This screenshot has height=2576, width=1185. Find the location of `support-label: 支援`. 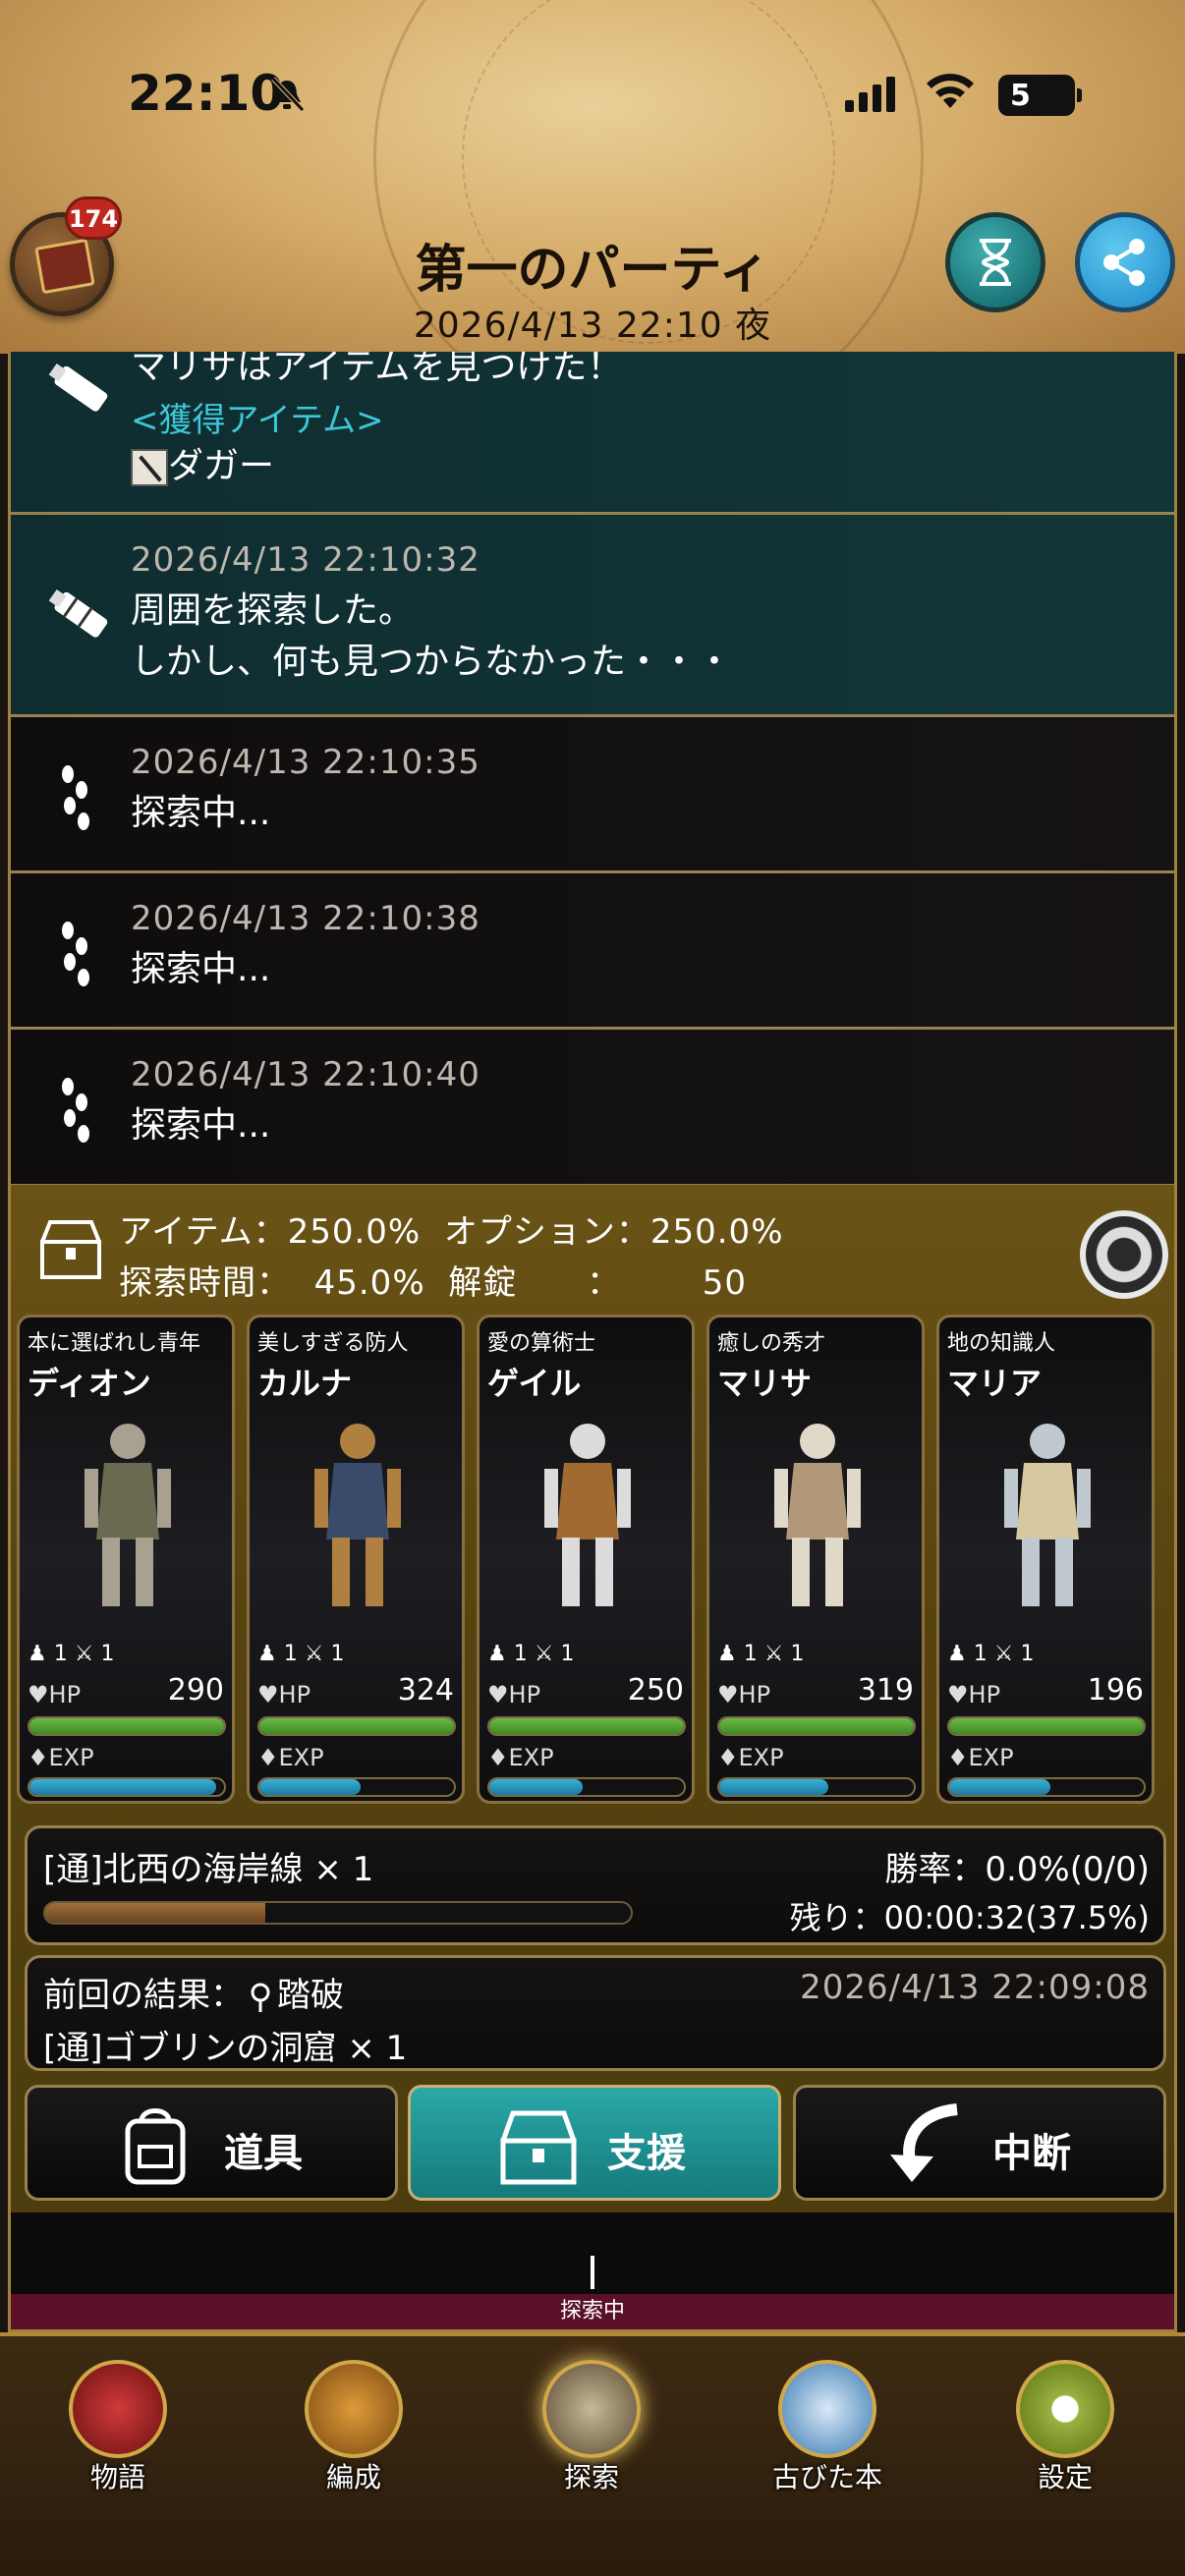

support-label: 支援 is located at coordinates (647, 2153).